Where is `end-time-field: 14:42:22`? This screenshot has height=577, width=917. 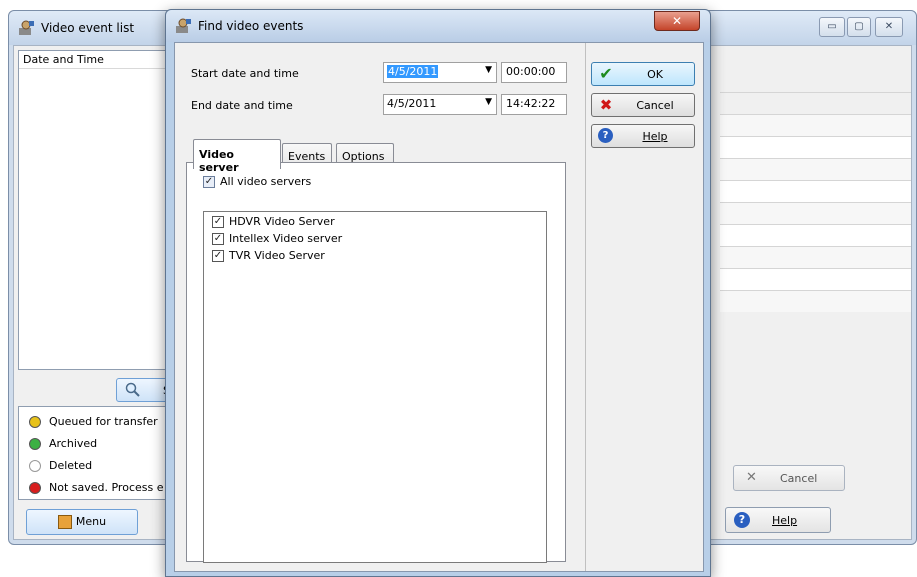 end-time-field: 14:42:22 is located at coordinates (534, 104).